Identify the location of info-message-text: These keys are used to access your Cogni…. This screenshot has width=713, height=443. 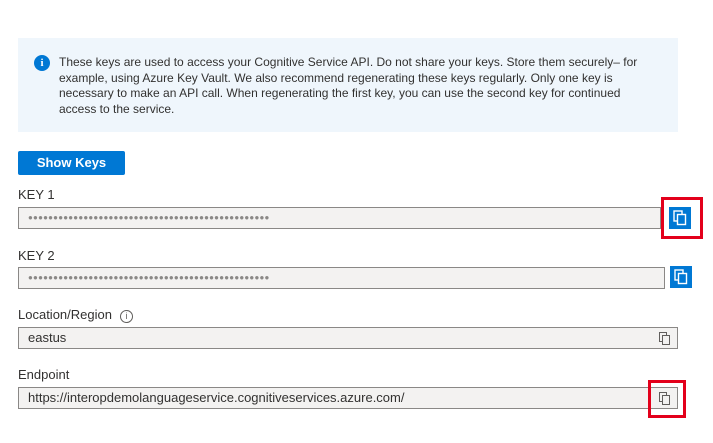
(348, 85).